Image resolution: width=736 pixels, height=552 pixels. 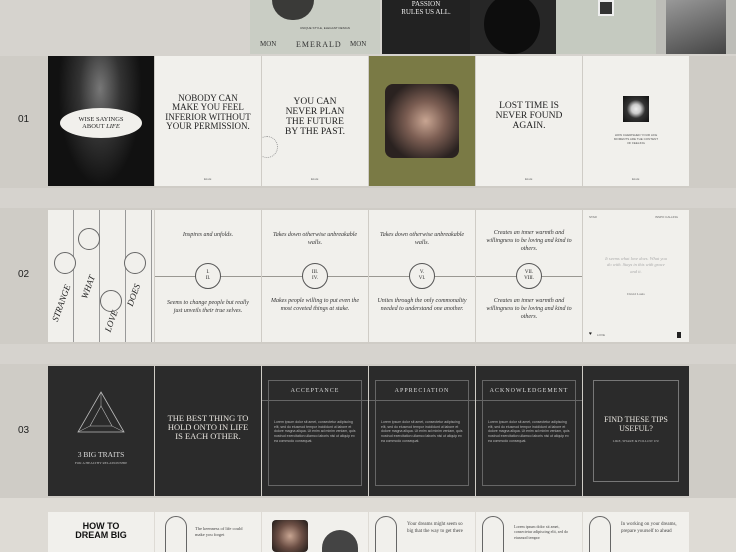 I want to click on numeral-circle: I. II., so click(x=208, y=276).